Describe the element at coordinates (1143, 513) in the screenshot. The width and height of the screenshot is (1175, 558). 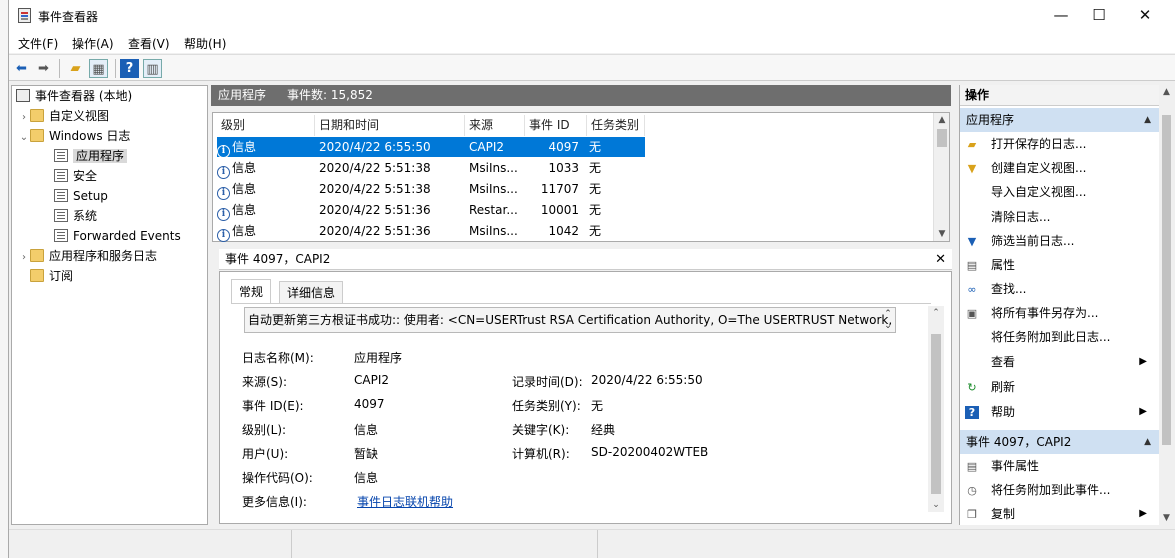
I see `submenu-arrow-icon: ▶` at that location.